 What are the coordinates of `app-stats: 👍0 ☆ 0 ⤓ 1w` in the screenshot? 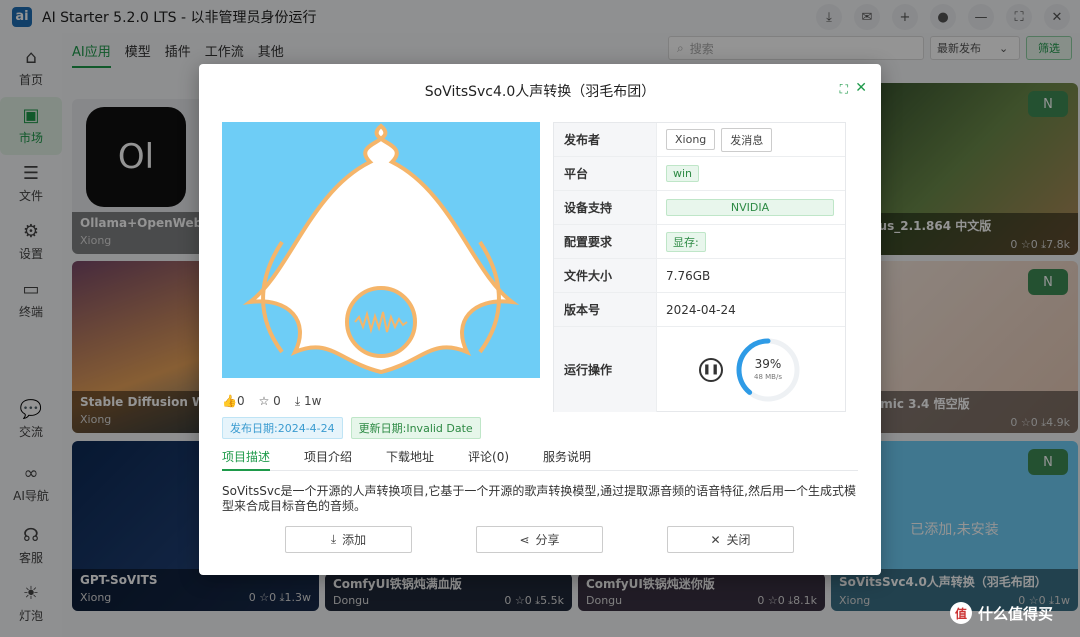 It's located at (271, 401).